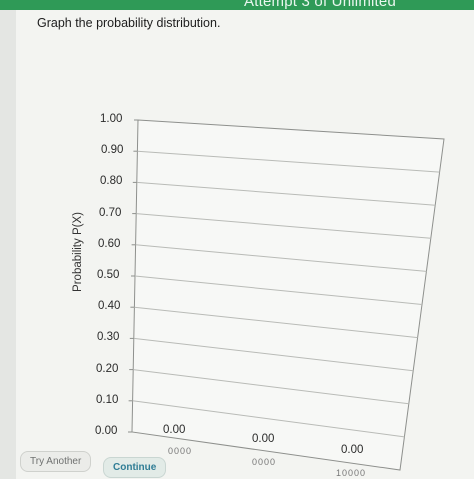 The height and width of the screenshot is (479, 474). I want to click on y-tick-label: 1.00, so click(111, 119).